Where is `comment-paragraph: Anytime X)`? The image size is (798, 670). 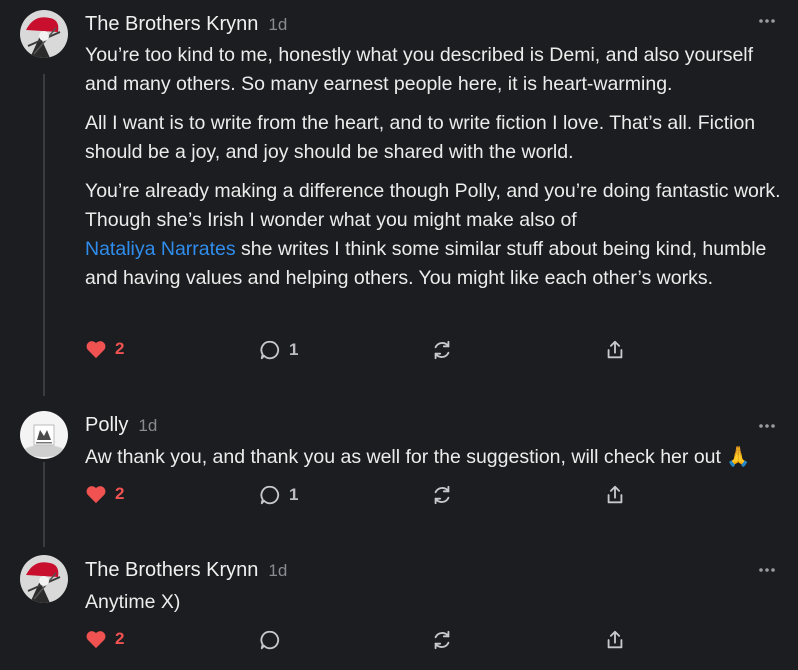
comment-paragraph: Anytime X) is located at coordinates (133, 602).